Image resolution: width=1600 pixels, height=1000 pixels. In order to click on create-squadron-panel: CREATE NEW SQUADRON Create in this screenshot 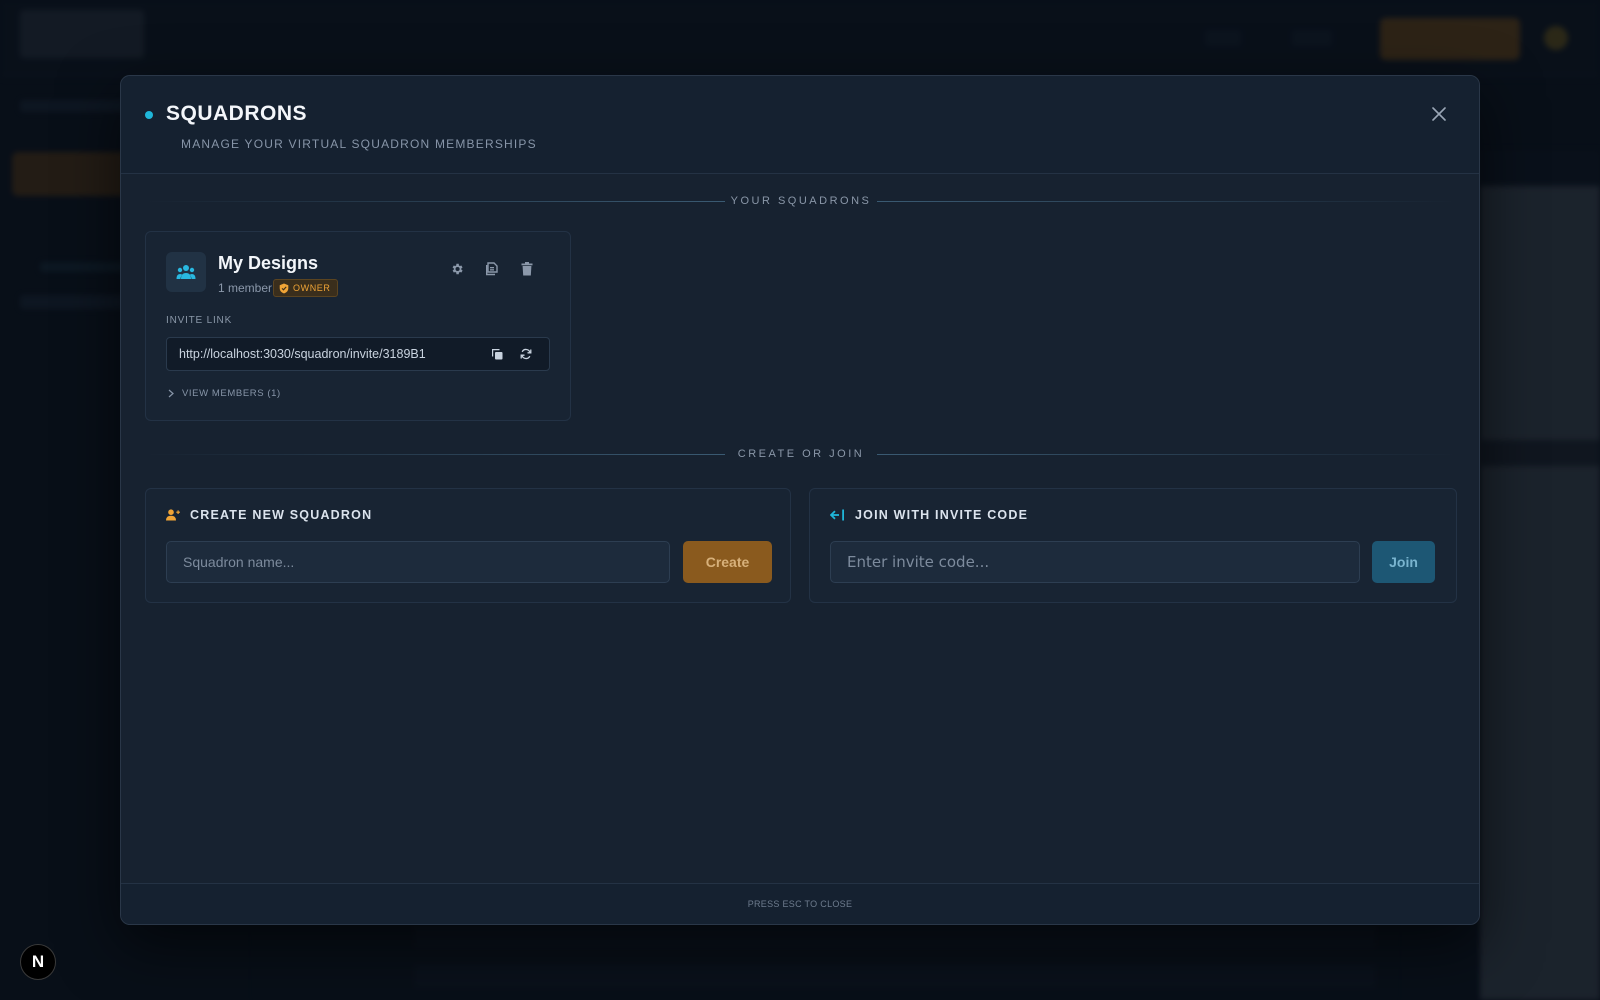, I will do `click(468, 545)`.